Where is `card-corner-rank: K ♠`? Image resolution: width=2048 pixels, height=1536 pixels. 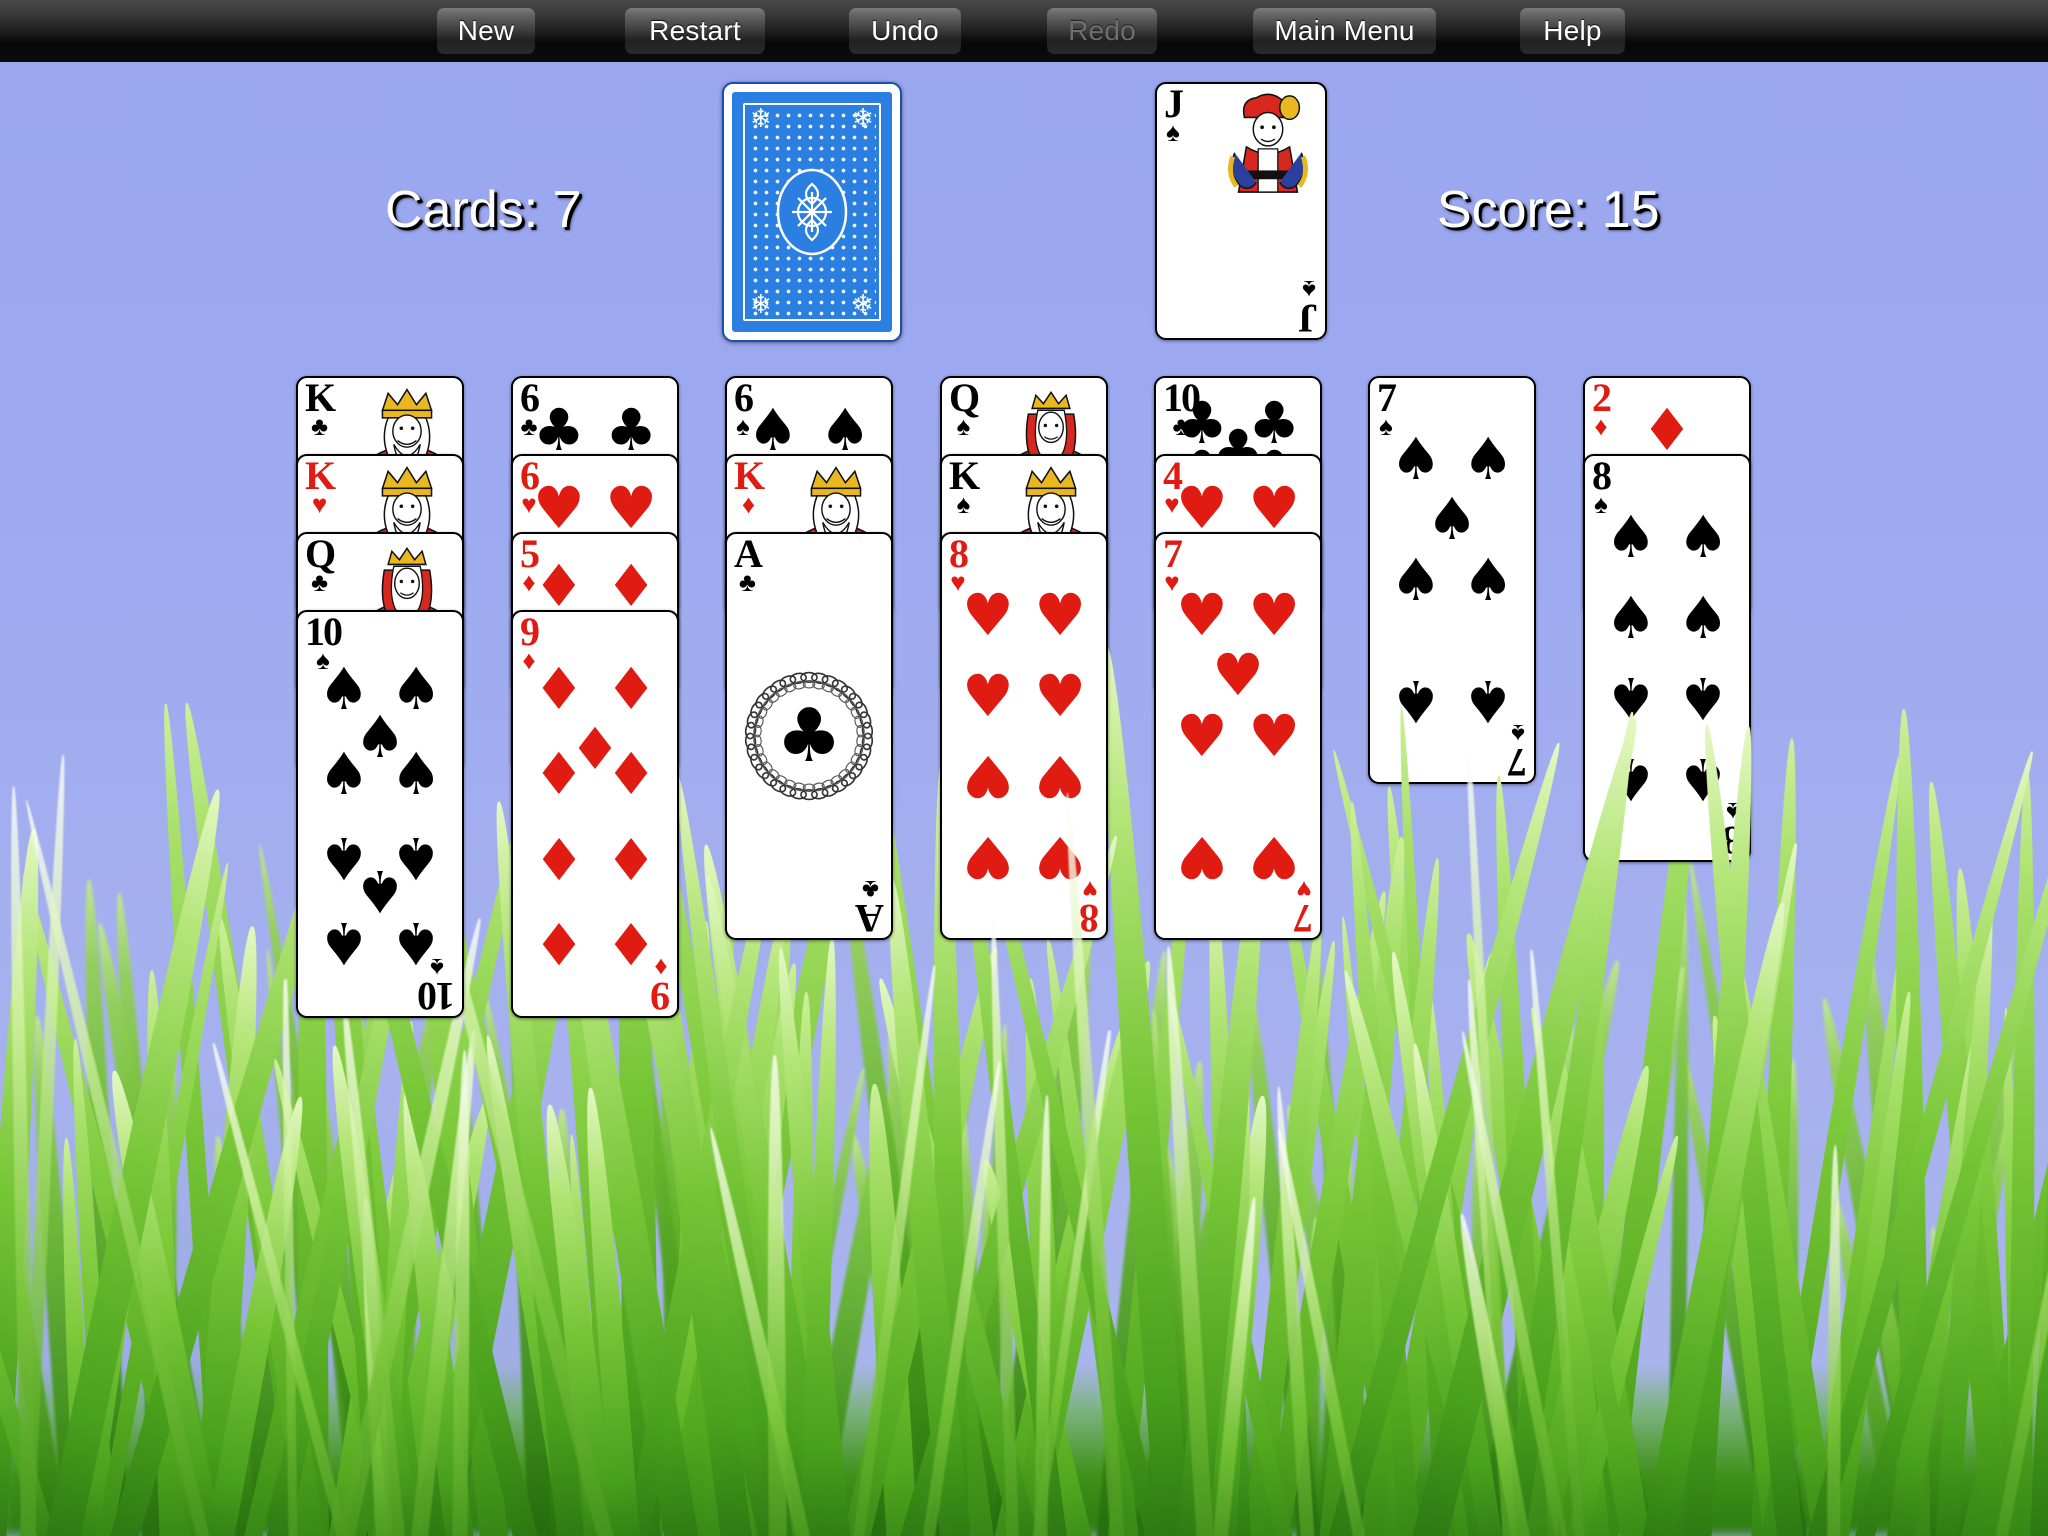
card-corner-rank: K ♠ is located at coordinates (964, 486).